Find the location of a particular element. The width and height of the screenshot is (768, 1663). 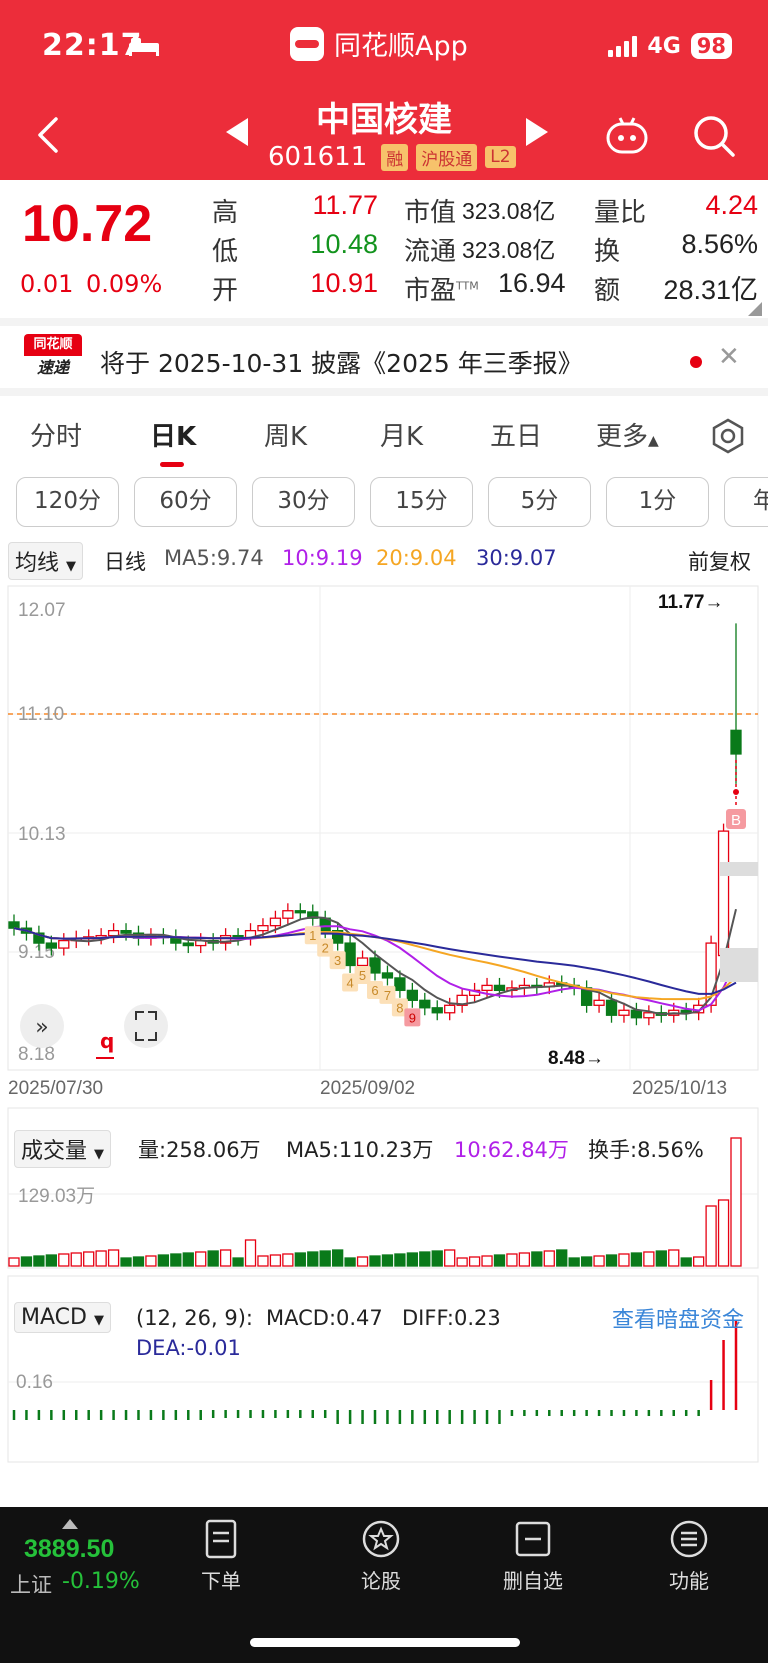

unread-dot is located at coordinates (696, 362).